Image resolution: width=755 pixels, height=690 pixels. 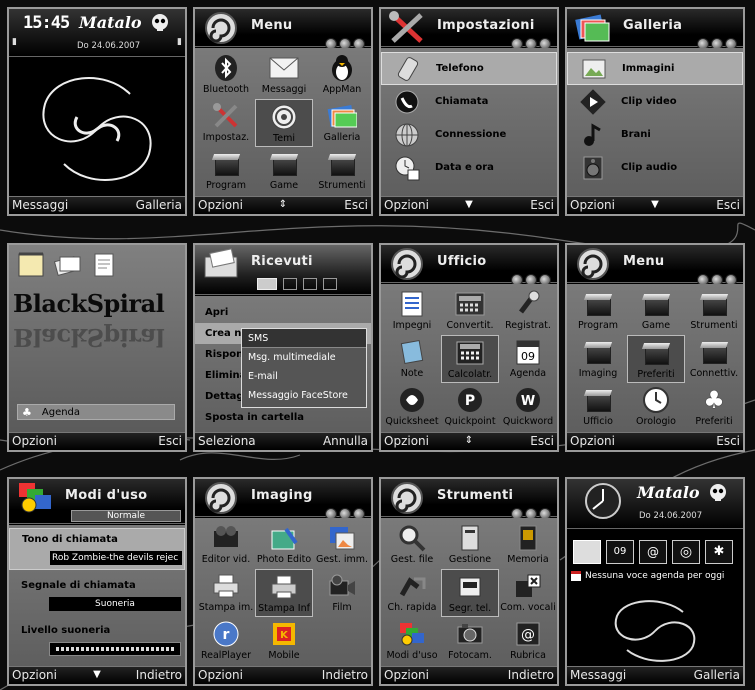 I want to click on list-item-clip-audio: Clip audio, so click(x=655, y=167).